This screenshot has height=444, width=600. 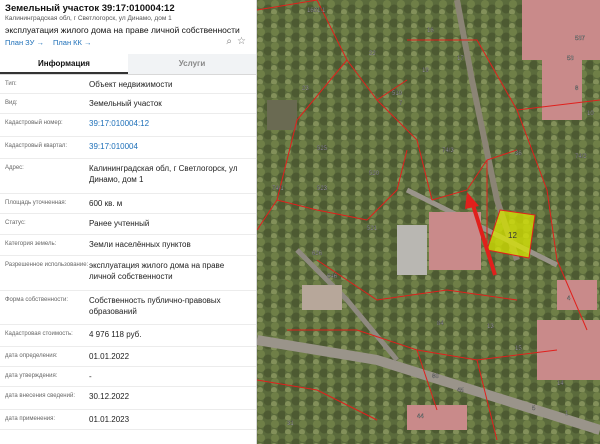 I want to click on parcel-number-label: 23, so click(x=305, y=89).